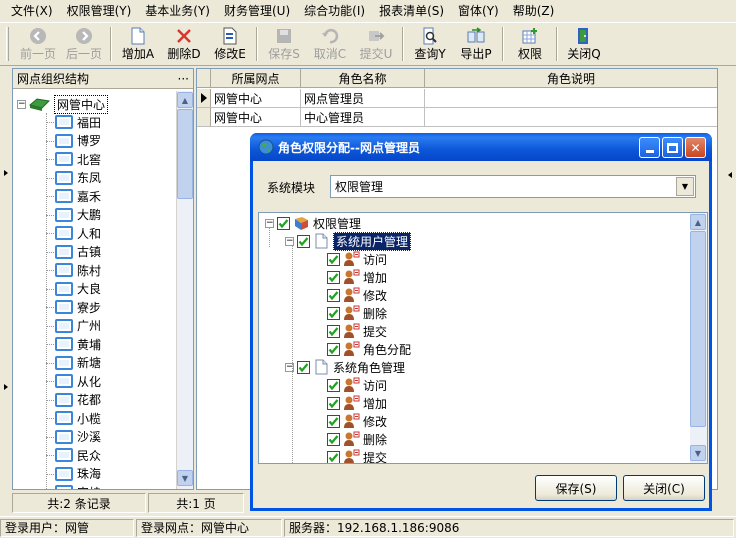 This screenshot has height=538, width=736. I want to click on tree-node: 福田, so click(73, 122).